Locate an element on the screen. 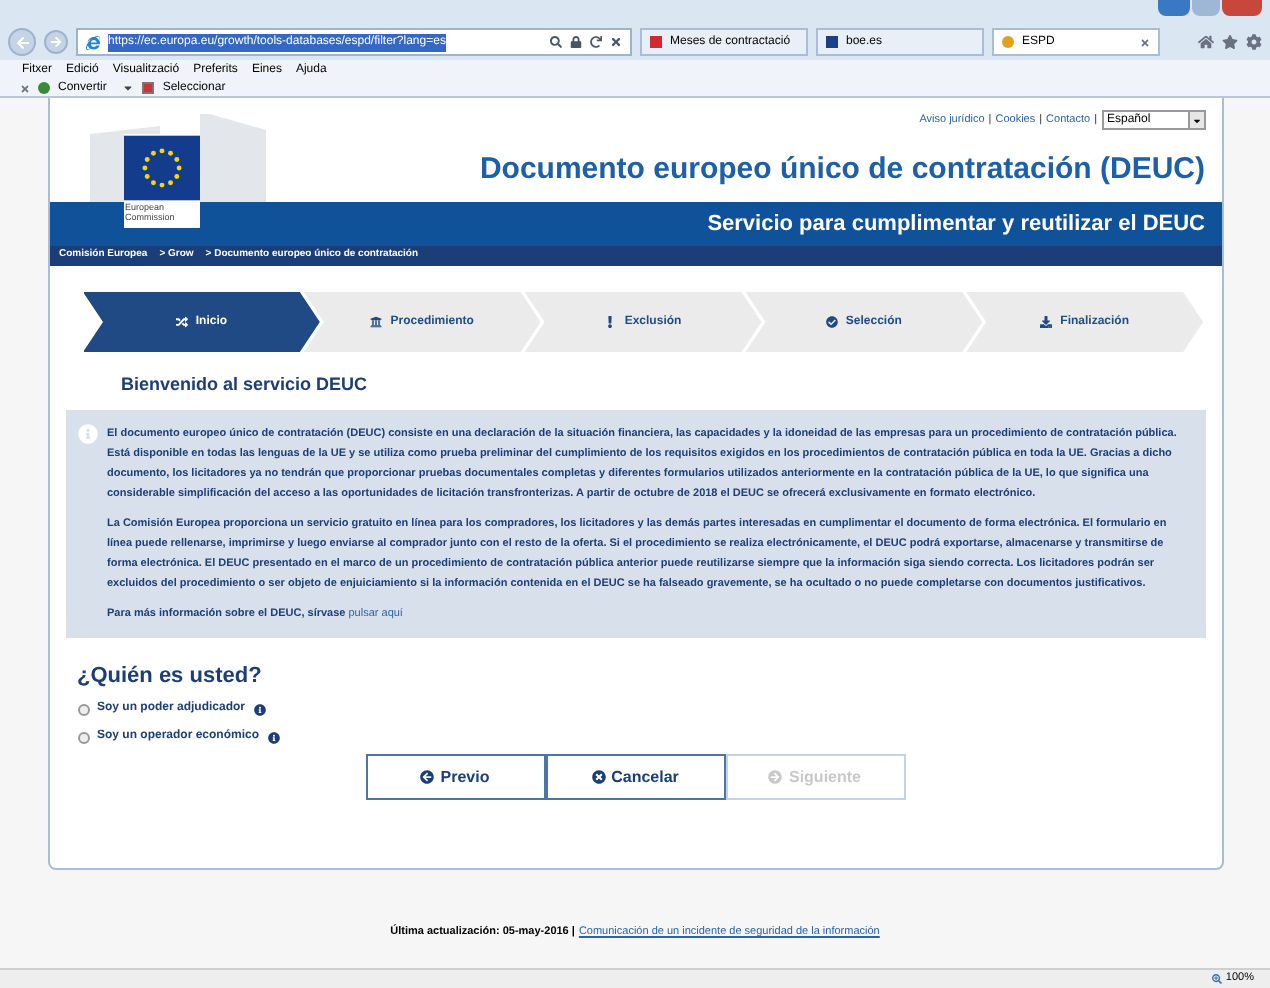 Image resolution: width=1270 pixels, height=988 pixels. page-subtitle: Servicio para cumplimentar y reutilizar el DEUC is located at coordinates (956, 224).